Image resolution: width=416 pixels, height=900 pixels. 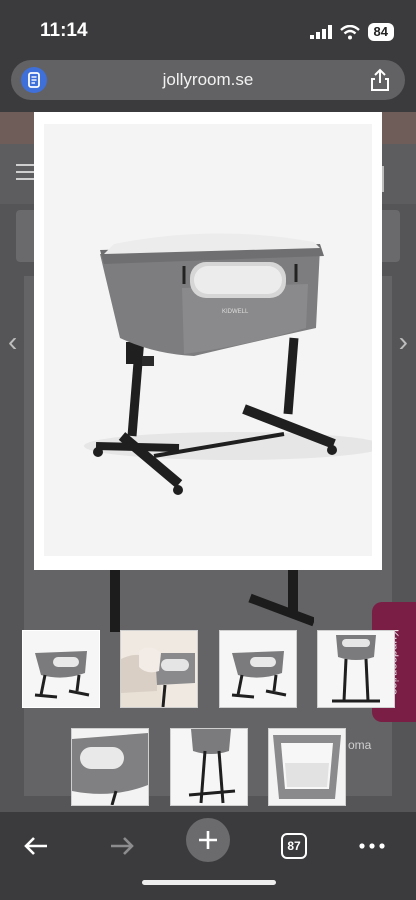 I want to click on status-time: 11:14, so click(x=64, y=30).